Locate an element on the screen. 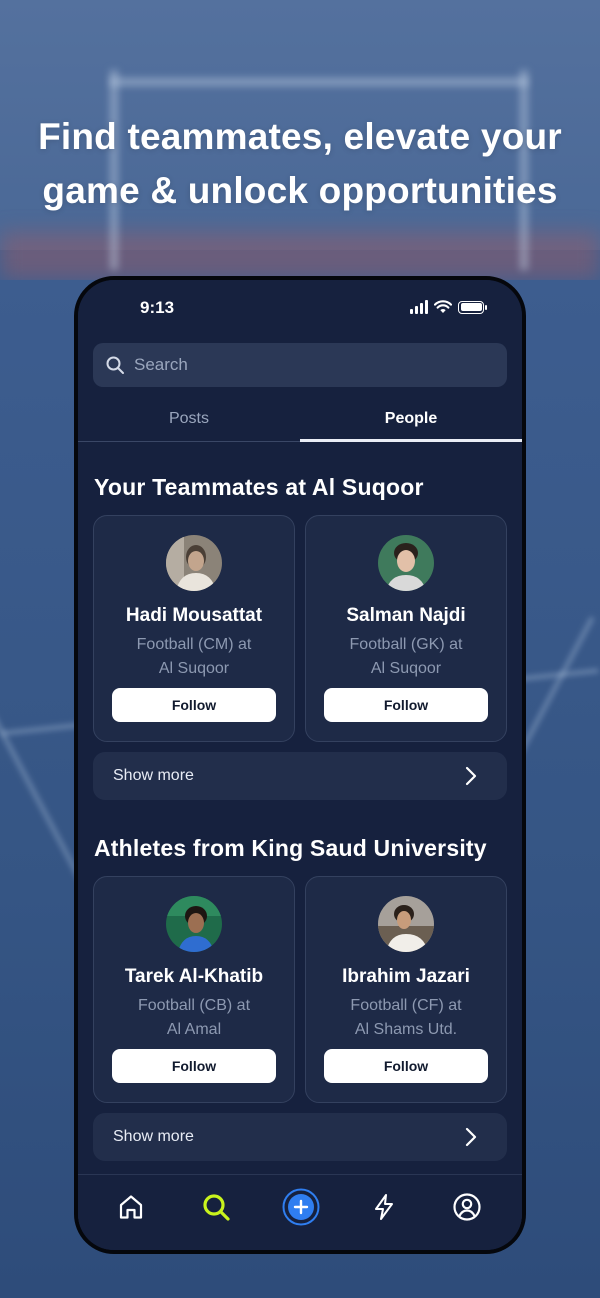 This screenshot has height=1298, width=600. person-position: Football (GK) at is located at coordinates (406, 644).